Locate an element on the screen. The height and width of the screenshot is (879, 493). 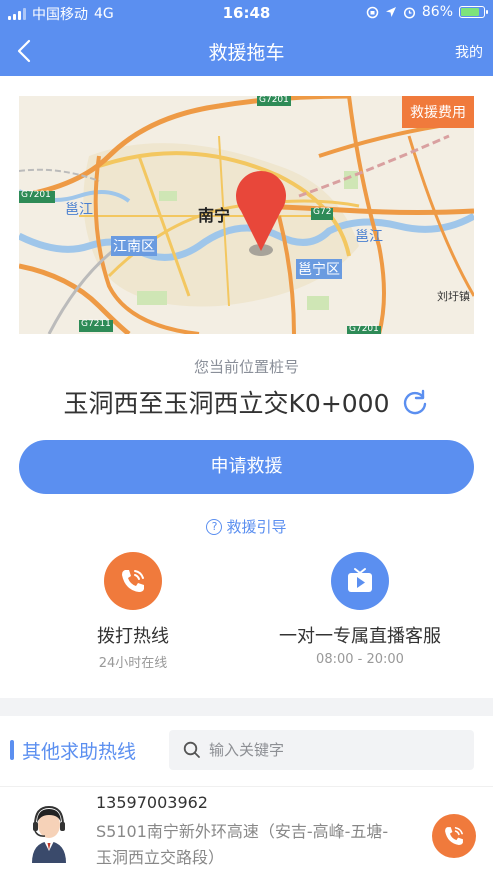
location-row: 玉洞西至玉洞西立交K0+000 is located at coordinates (246, 402).